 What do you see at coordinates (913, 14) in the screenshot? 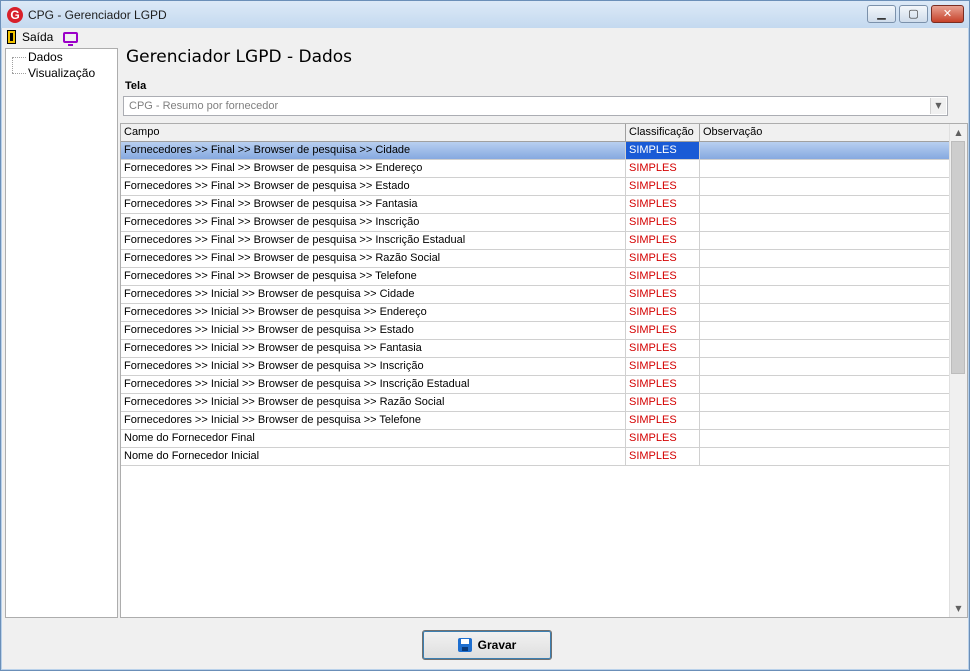
I see `maximize-button: ▢` at bounding box center [913, 14].